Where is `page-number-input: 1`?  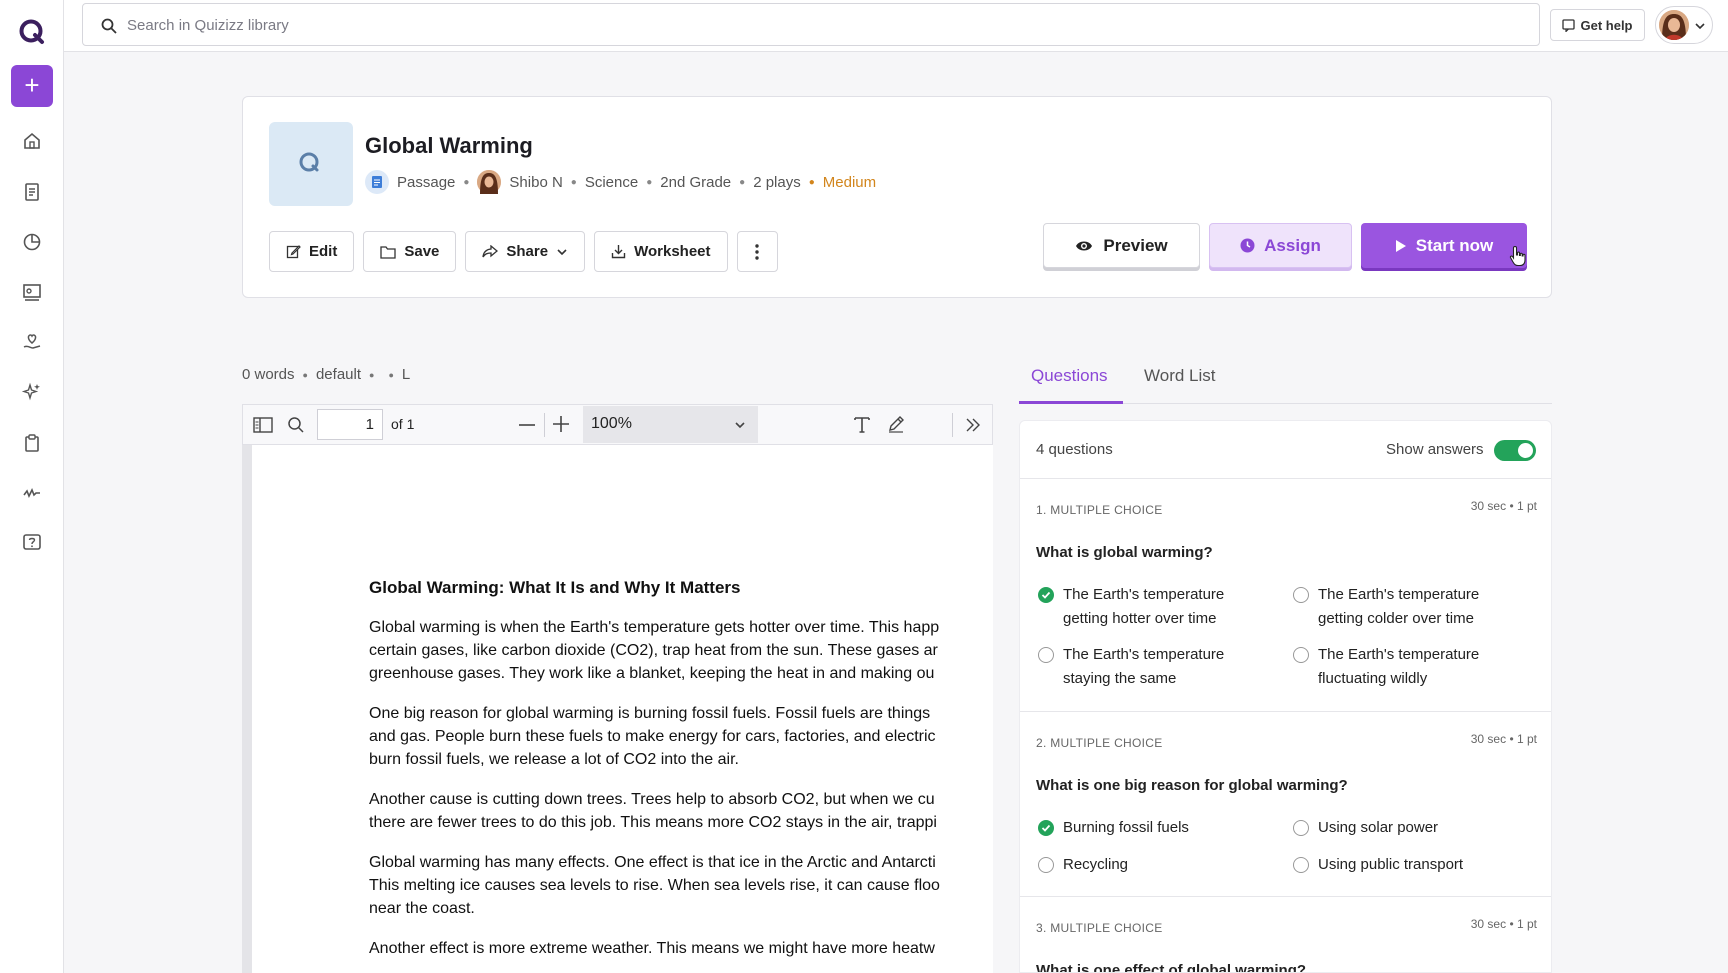 page-number-input: 1 is located at coordinates (350, 424).